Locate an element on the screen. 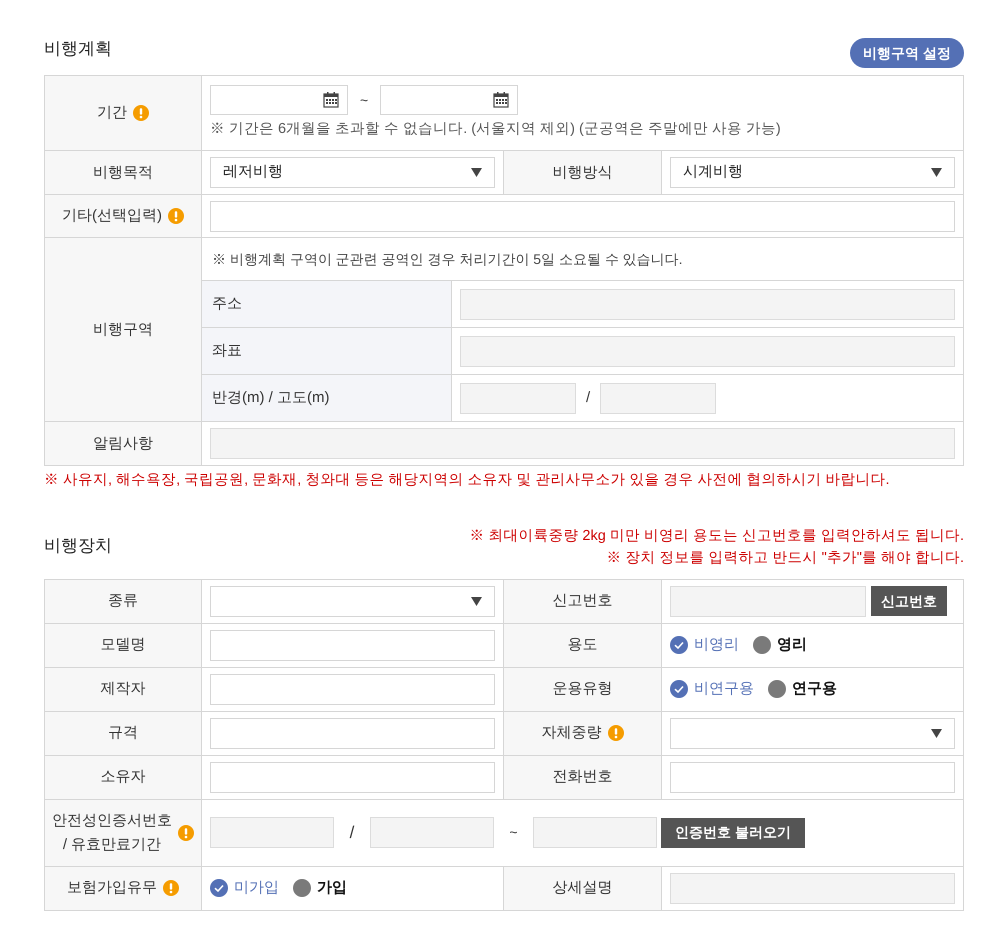 This screenshot has width=992, height=928. warning-text: ※ 사유지, 해수욕장, 국립공원, 문화재, 청와대 등은 해당지역의 소유자 및 관리사무소가 있을 경우 사전에 협의하시기 바랍니다. is located at coordinates (467, 480).